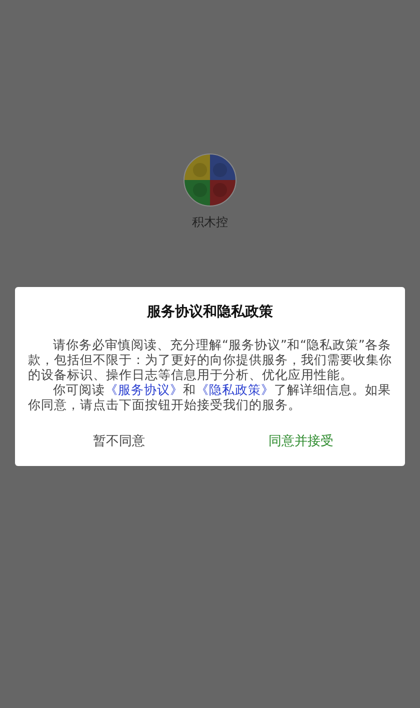 This screenshot has height=708, width=420. What do you see at coordinates (210, 312) in the screenshot?
I see `dialog-title: 服务协议和隐私政策` at bounding box center [210, 312].